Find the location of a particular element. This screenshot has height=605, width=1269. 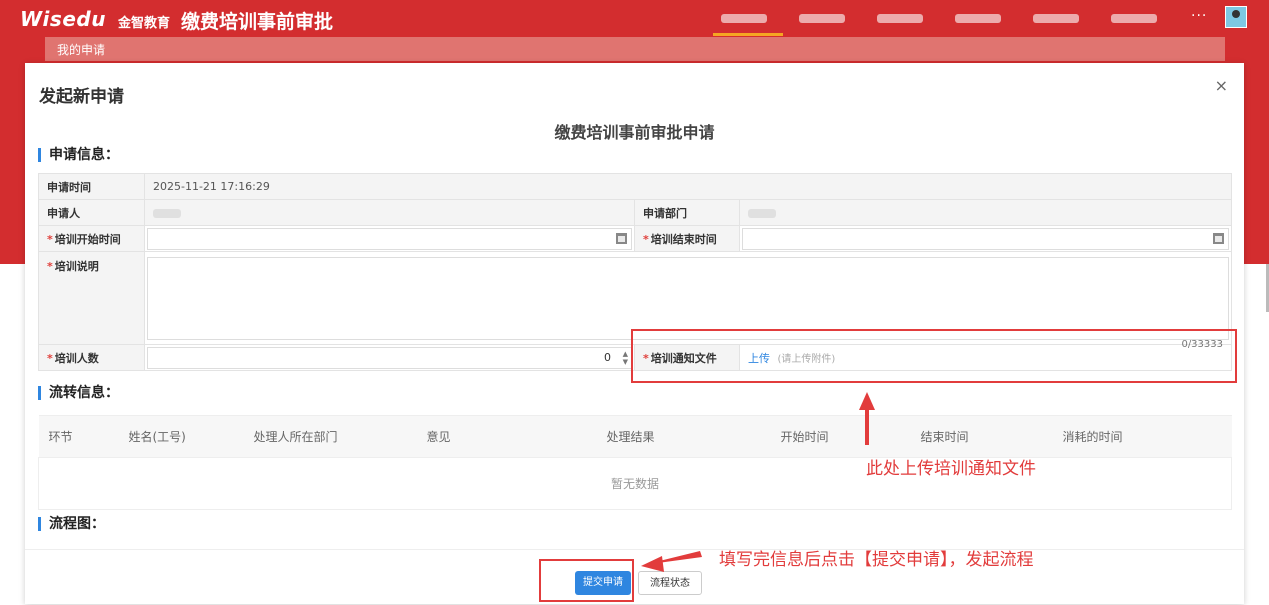

annotation-submit-note: 填写完信息后点击【提交申请】，发起流程 is located at coordinates (876, 560).